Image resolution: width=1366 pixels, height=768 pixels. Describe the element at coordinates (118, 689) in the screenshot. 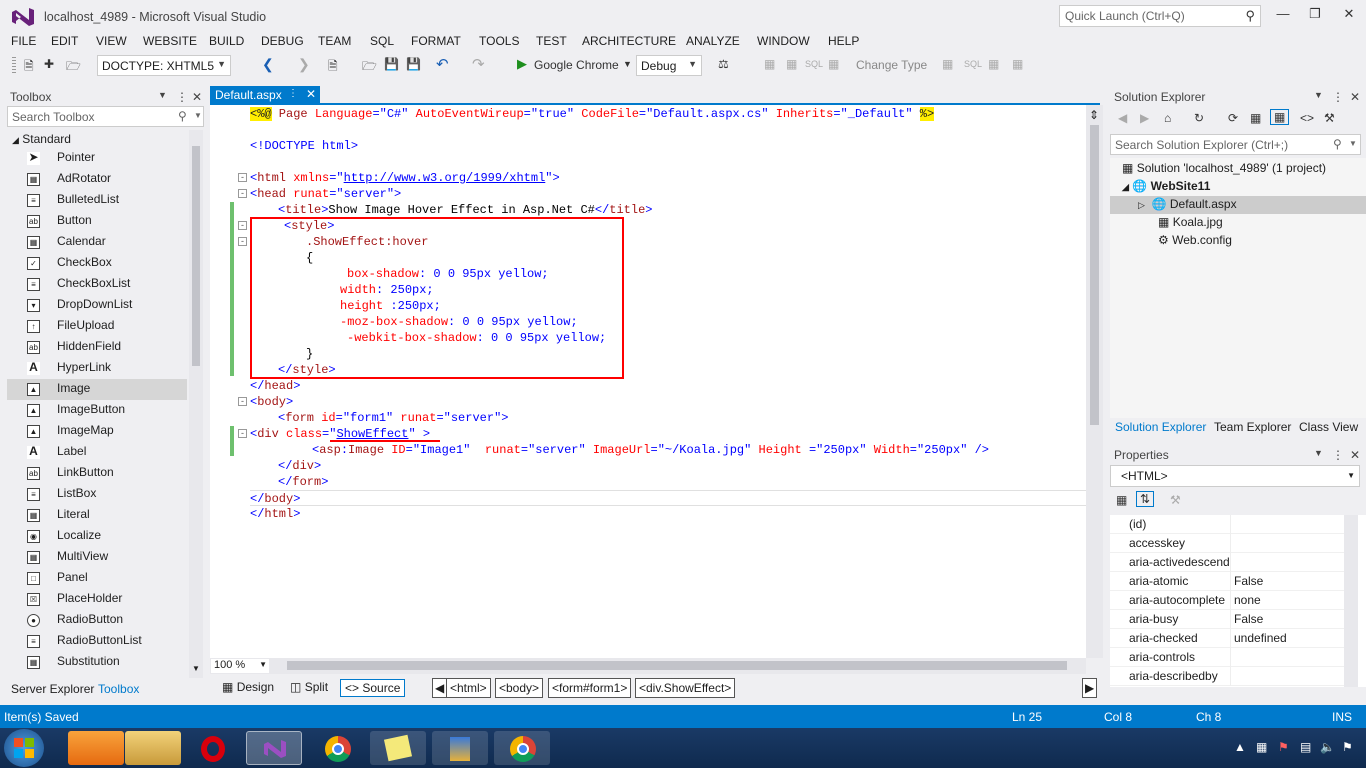

I see `tab-toolbox: Toolbox` at that location.